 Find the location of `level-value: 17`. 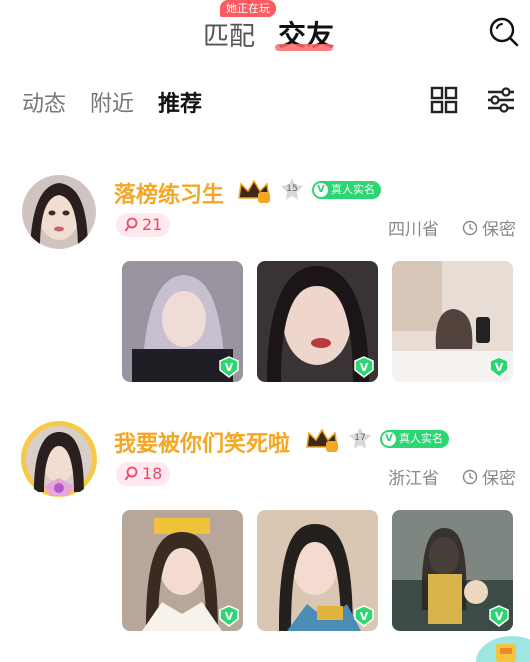

level-value: 17 is located at coordinates (360, 438).